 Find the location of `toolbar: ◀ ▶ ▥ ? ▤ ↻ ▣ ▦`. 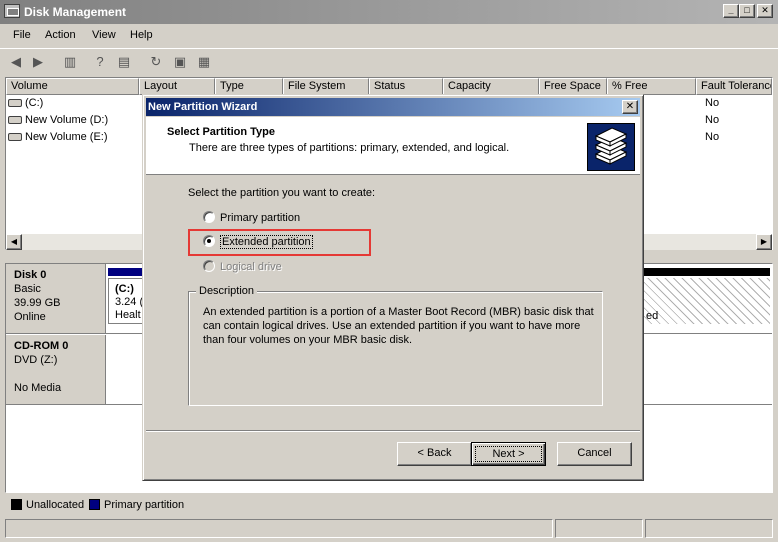

toolbar: ◀ ▶ ▥ ? ▤ ↻ ▣ ▦ is located at coordinates (389, 61).